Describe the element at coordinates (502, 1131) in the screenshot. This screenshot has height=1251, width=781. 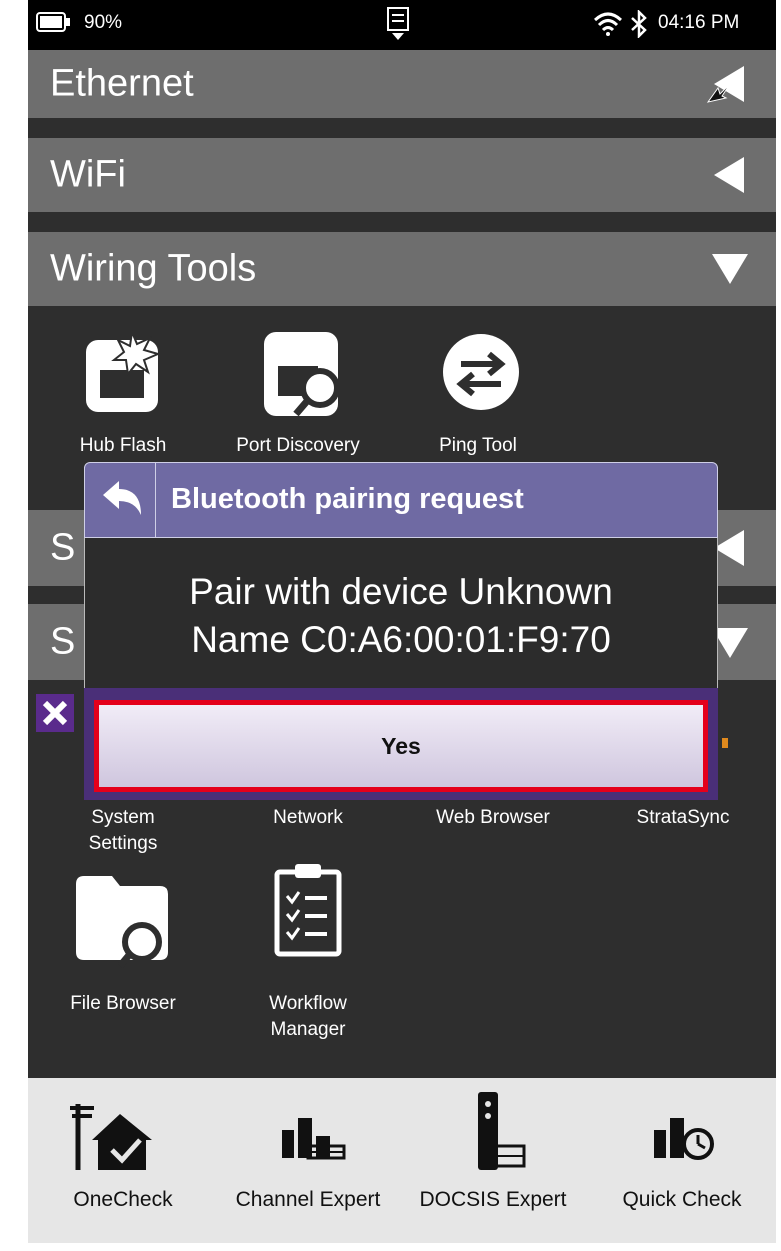
I see `docsis-expert-icon` at that location.